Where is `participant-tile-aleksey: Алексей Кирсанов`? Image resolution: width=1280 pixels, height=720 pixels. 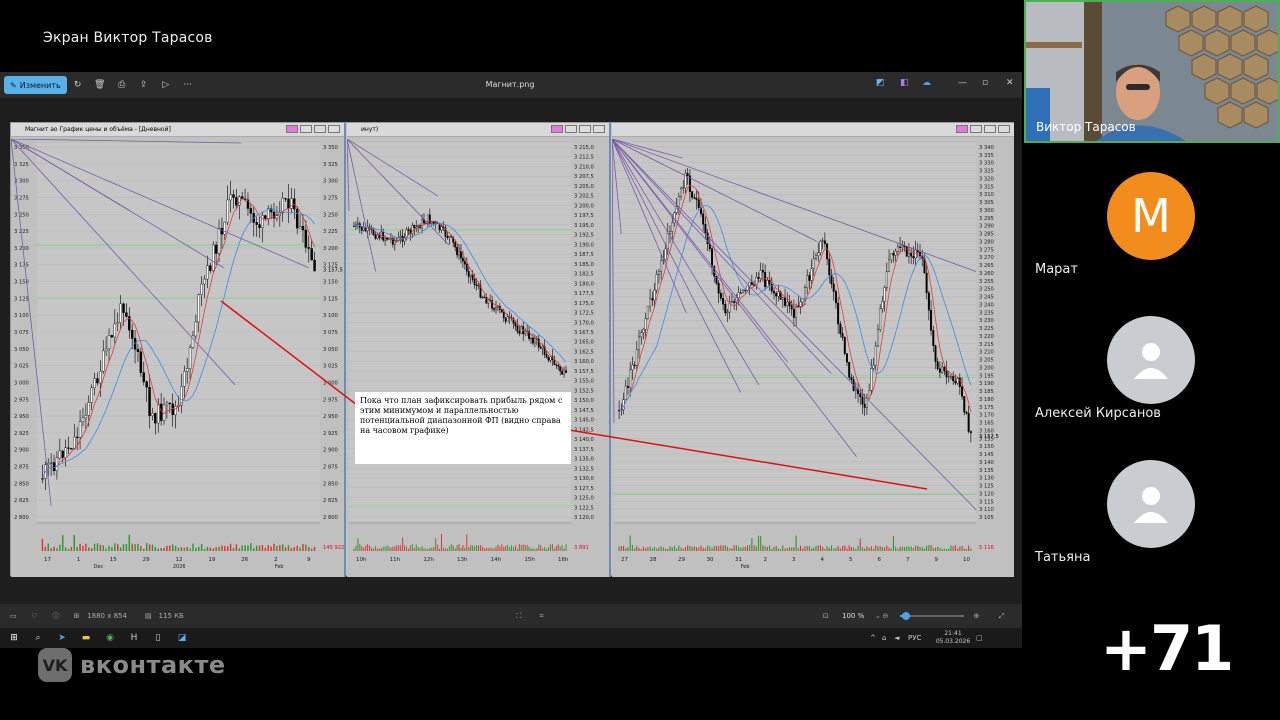 participant-tile-aleksey: Алексей Кирсанов is located at coordinates (1155, 375).